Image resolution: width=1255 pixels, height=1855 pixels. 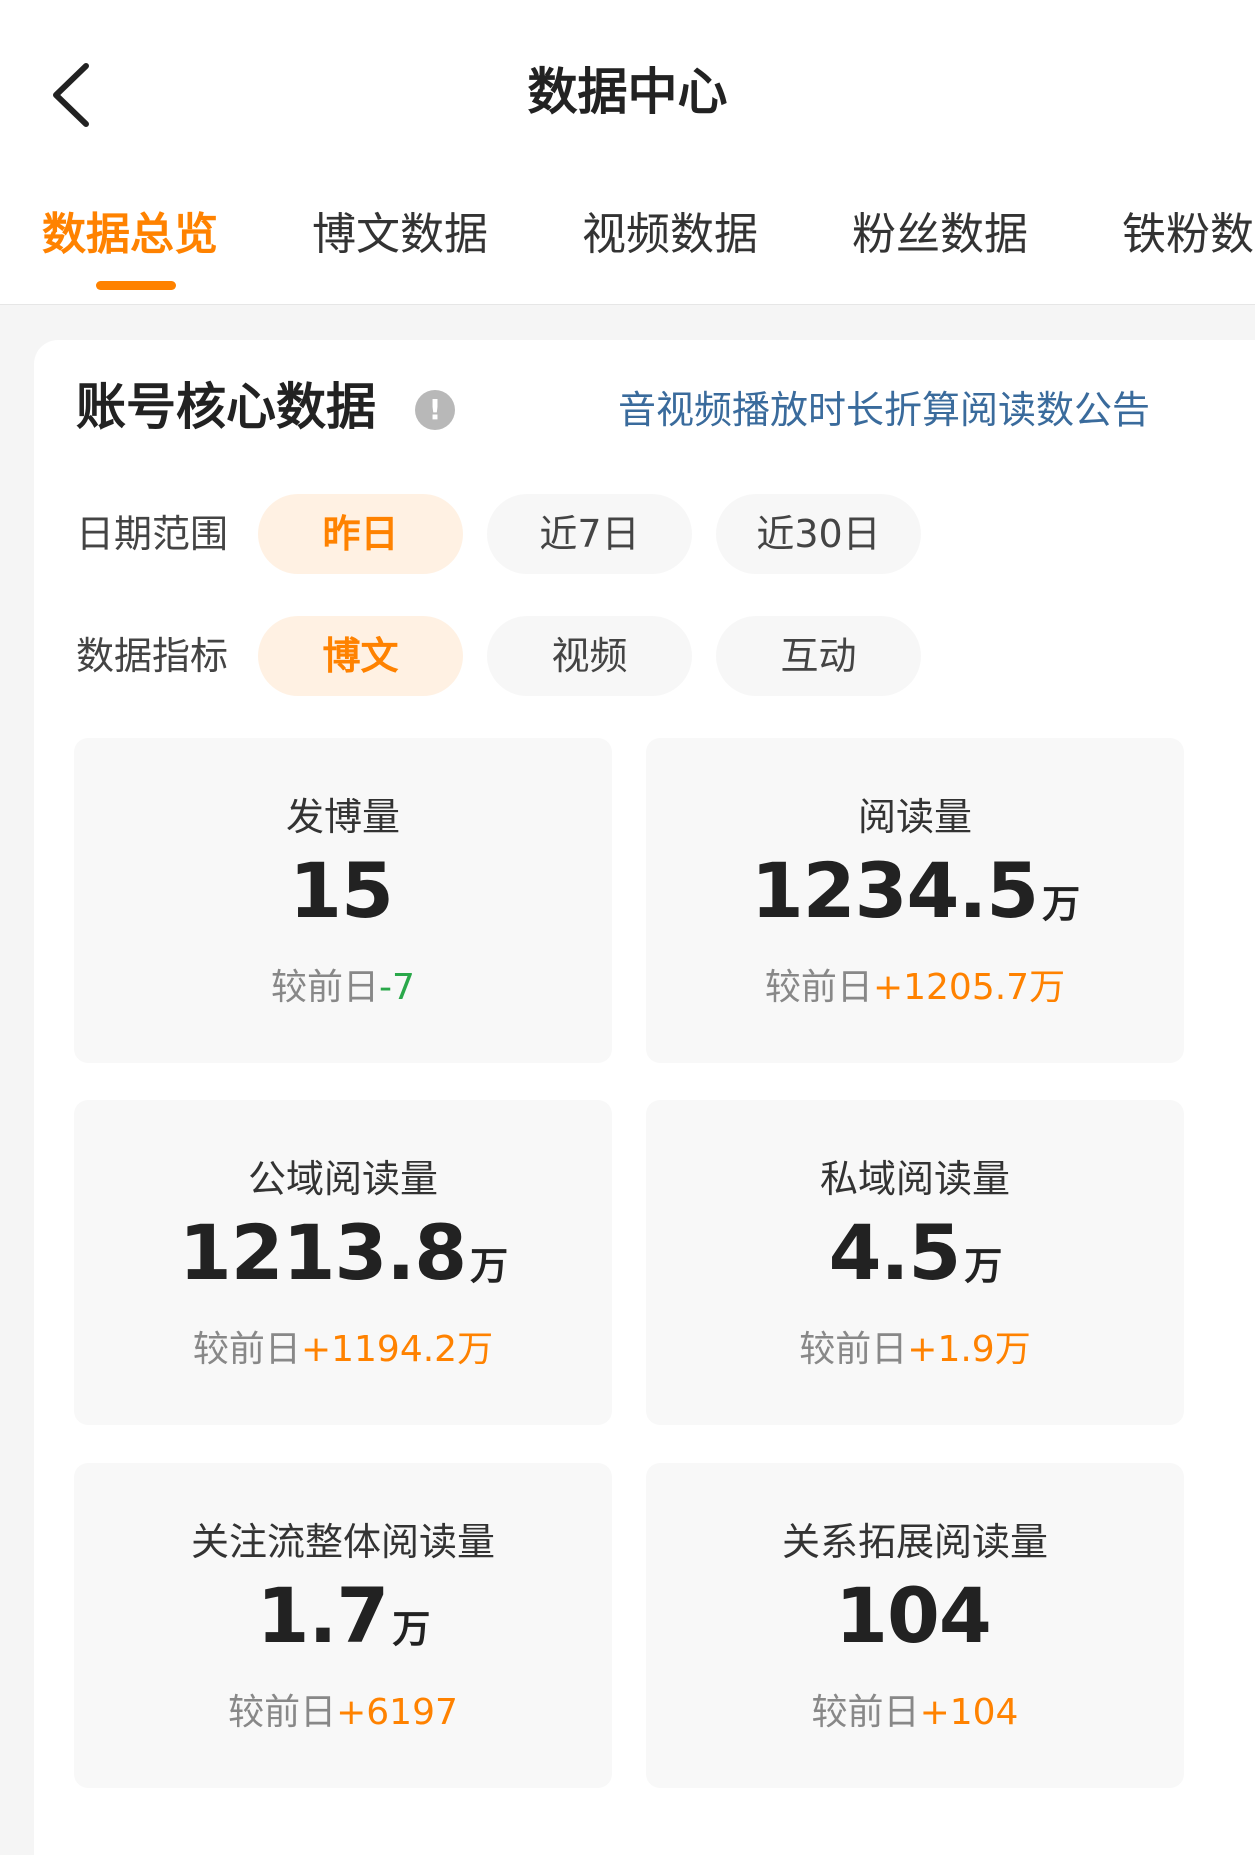 I want to click on stat-private-reads: 私域阅读量 4.5 万 较前日+1.9万, so click(x=915, y=1262).